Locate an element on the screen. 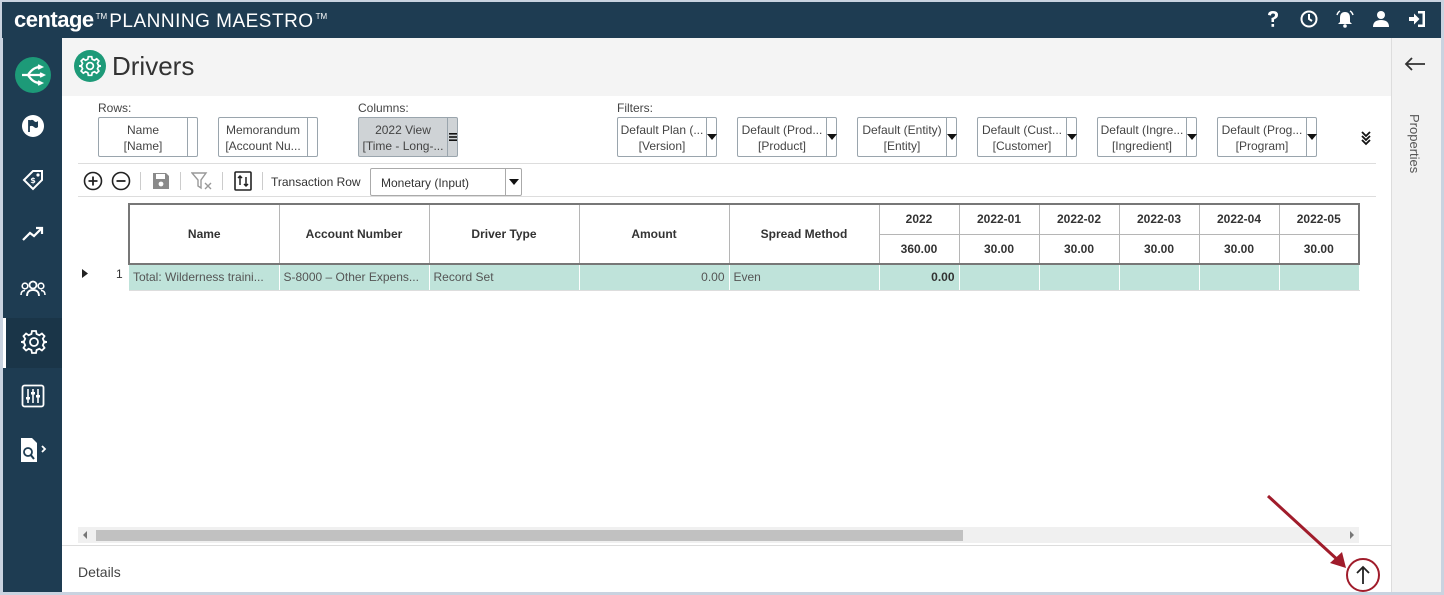  sidebar-item-people is located at coordinates (32, 289).